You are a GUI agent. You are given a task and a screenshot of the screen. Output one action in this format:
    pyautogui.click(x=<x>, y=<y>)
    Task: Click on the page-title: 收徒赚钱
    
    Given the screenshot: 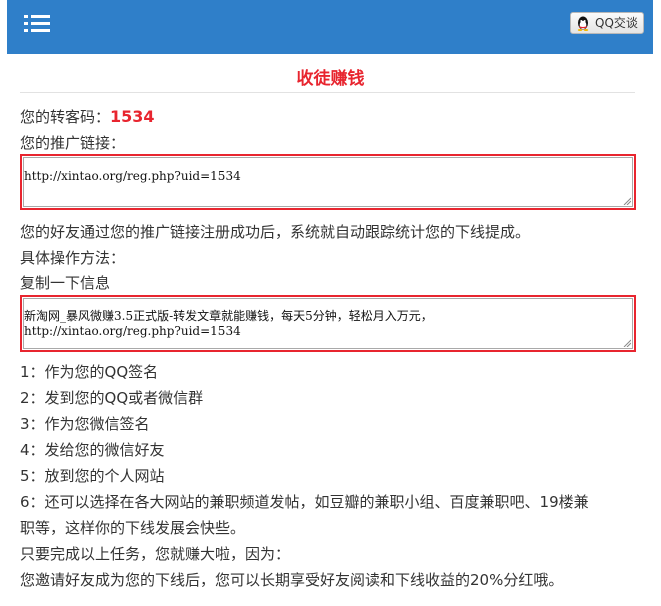 What is the action you would take?
    pyautogui.click(x=330, y=79)
    